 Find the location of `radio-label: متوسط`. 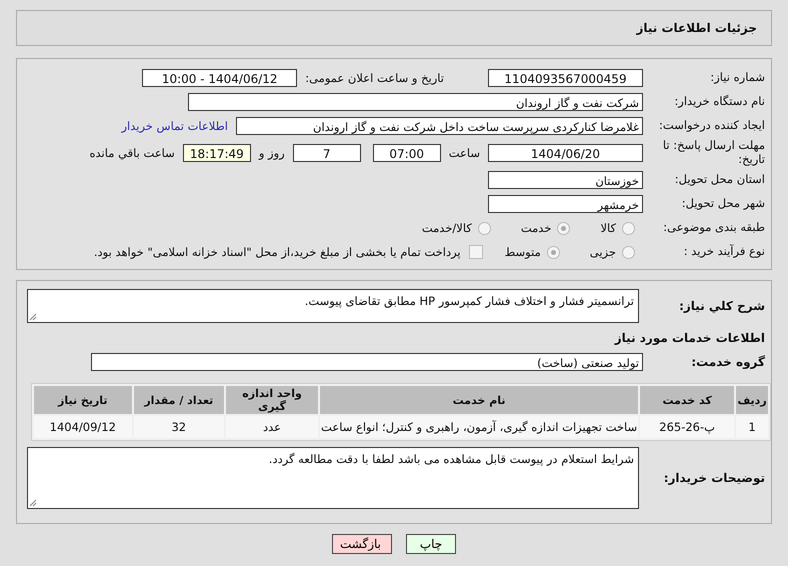

radio-label: متوسط is located at coordinates (522, 252).